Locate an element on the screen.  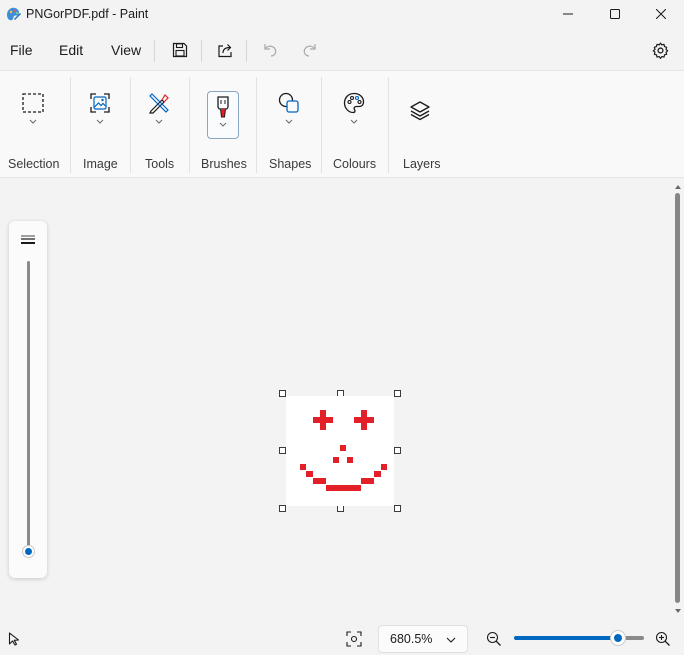
title-bar: PNGorPDF.pdf - Paint is located at coordinates (342, 14).